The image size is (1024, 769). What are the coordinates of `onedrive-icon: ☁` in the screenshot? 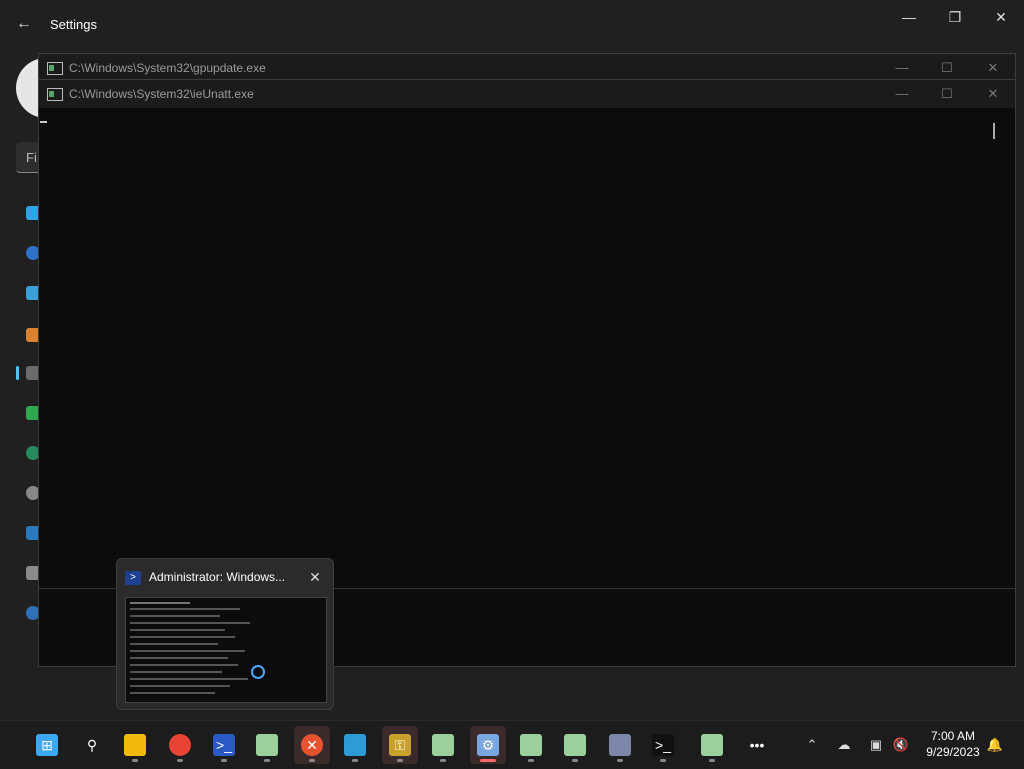 It's located at (844, 745).